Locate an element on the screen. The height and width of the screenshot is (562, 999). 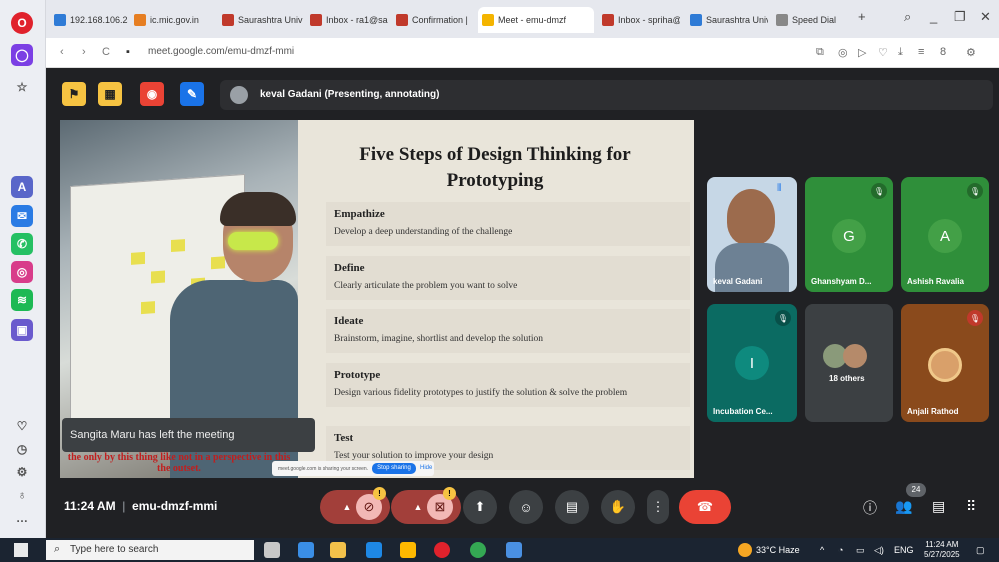
mic-off-icon: 🎙 is located at coordinates (879, 191).